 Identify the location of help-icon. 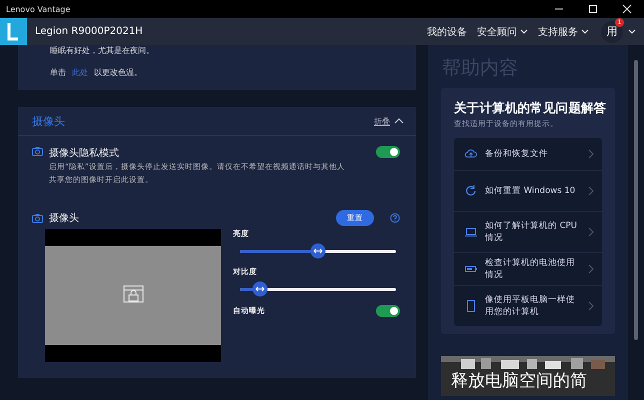
(395, 218).